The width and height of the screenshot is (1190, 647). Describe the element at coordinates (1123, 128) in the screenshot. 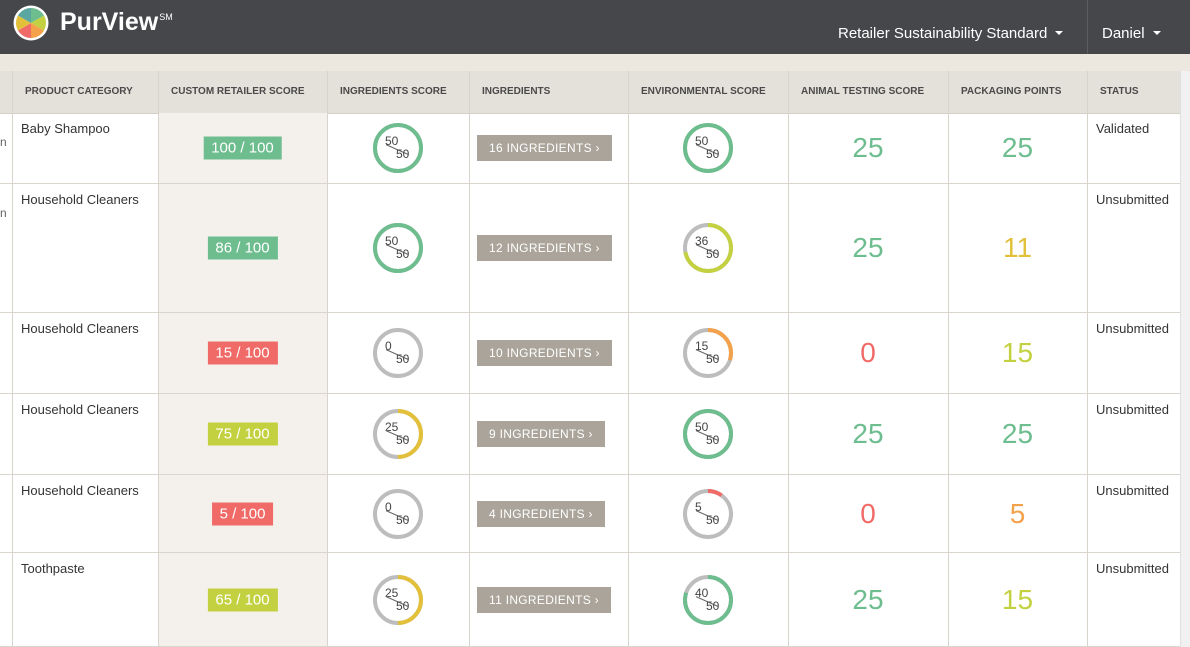

I see `status-label: Validated` at that location.